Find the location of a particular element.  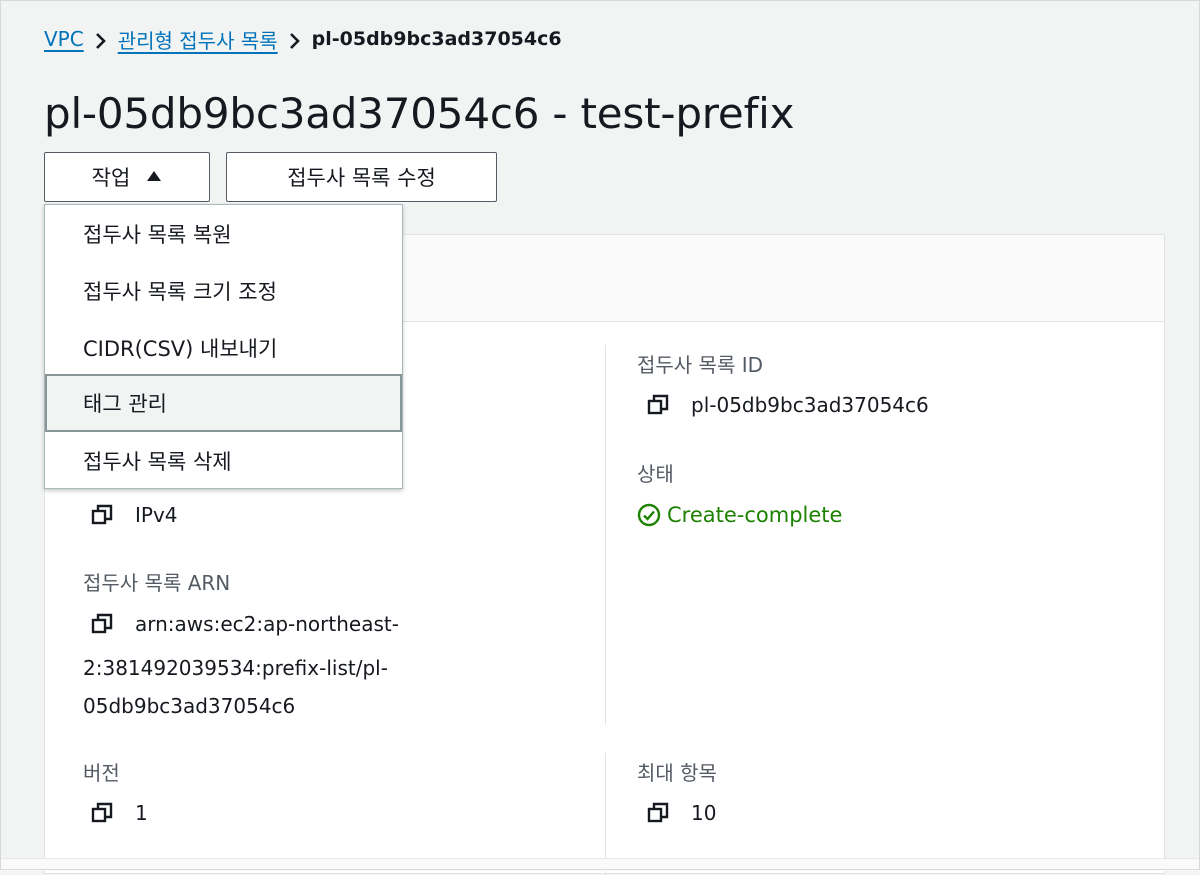

prefix-list-arn-text-1: arn:aws:ec2:ap-northeast- is located at coordinates (267, 624).